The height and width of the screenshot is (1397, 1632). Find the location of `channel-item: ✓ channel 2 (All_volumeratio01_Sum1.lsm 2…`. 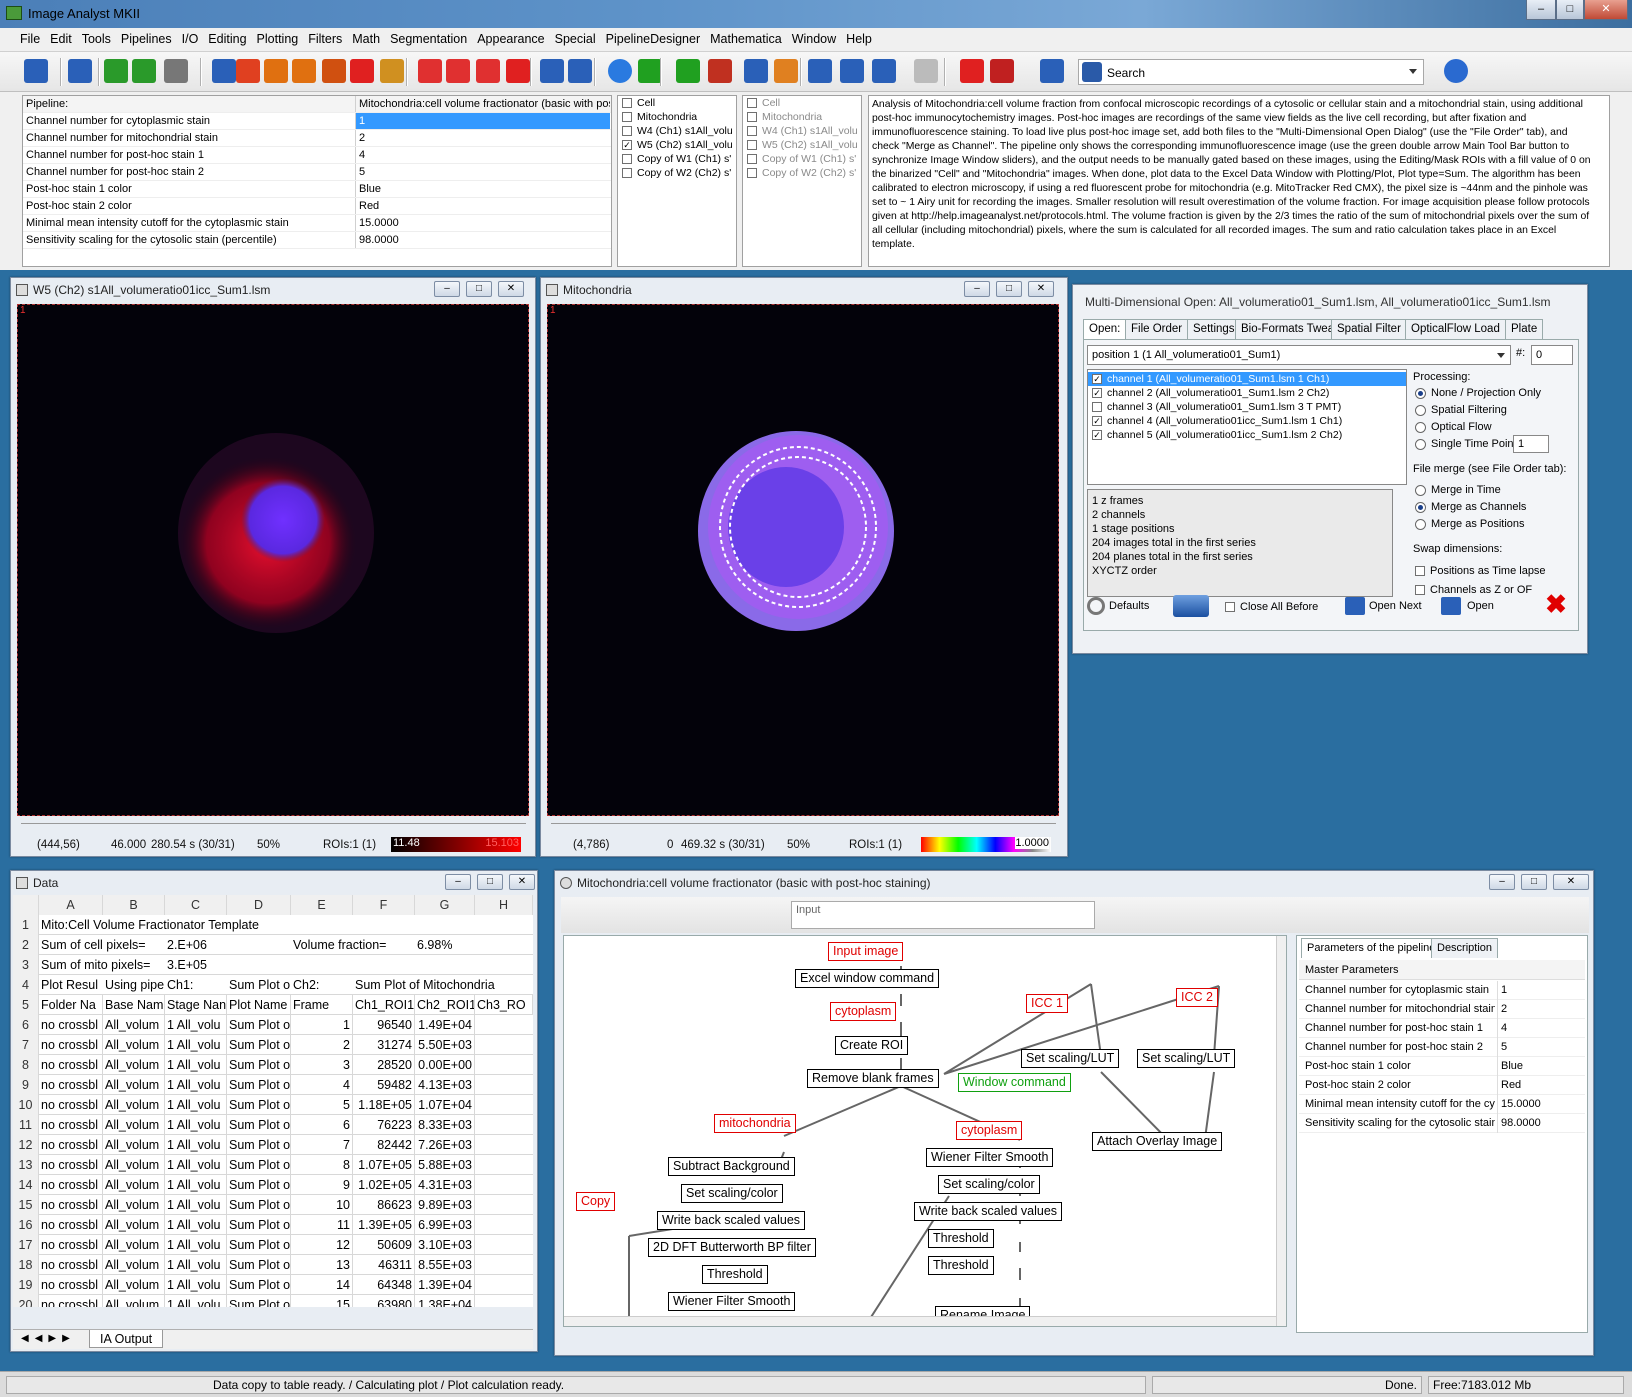

channel-item: ✓ channel 2 (All_volumeratio01_Sum1.lsm 2… is located at coordinates (1247, 393).